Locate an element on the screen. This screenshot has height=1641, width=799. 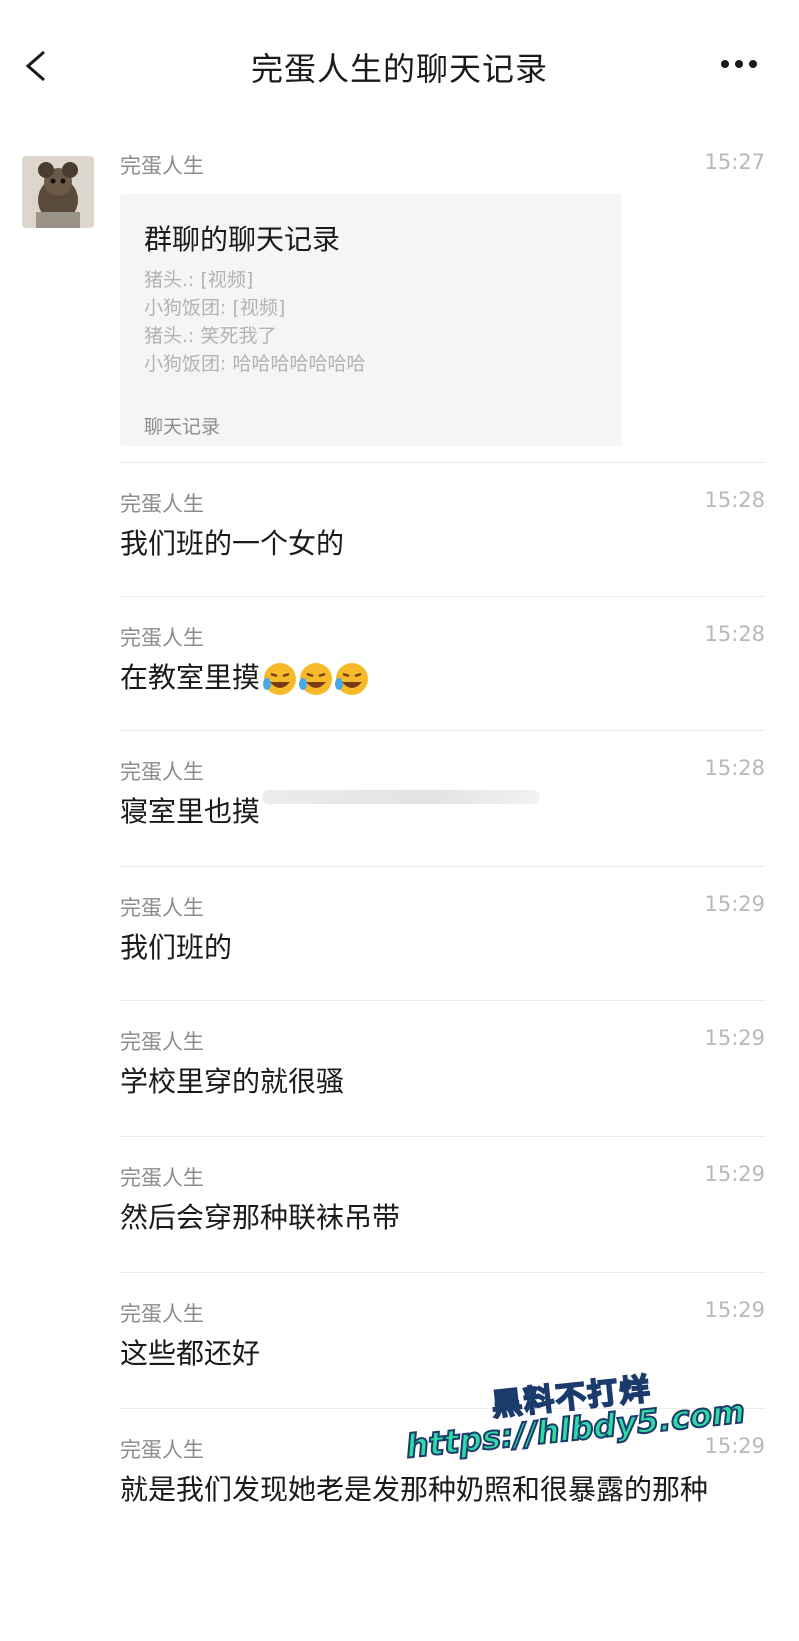
card-title: 群聊的聊天记录 is located at coordinates (242, 239).